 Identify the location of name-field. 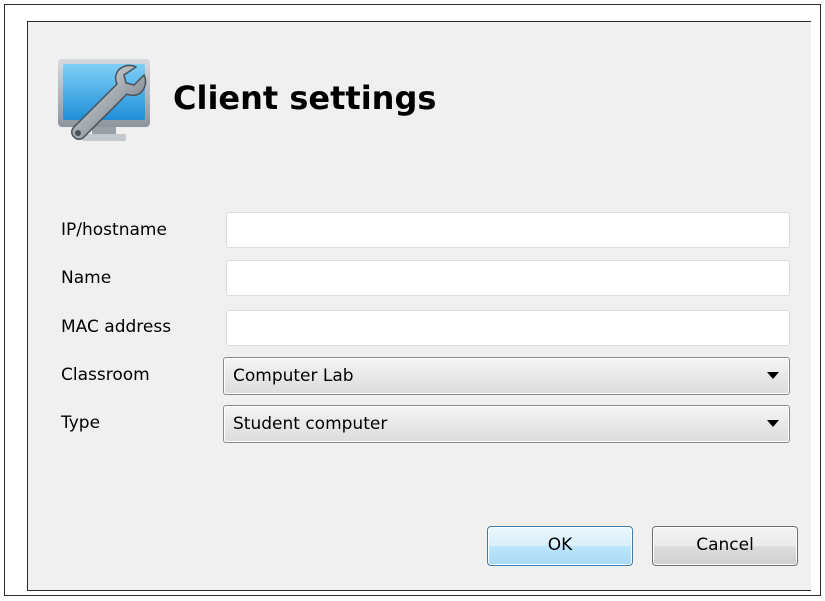
(508, 278).